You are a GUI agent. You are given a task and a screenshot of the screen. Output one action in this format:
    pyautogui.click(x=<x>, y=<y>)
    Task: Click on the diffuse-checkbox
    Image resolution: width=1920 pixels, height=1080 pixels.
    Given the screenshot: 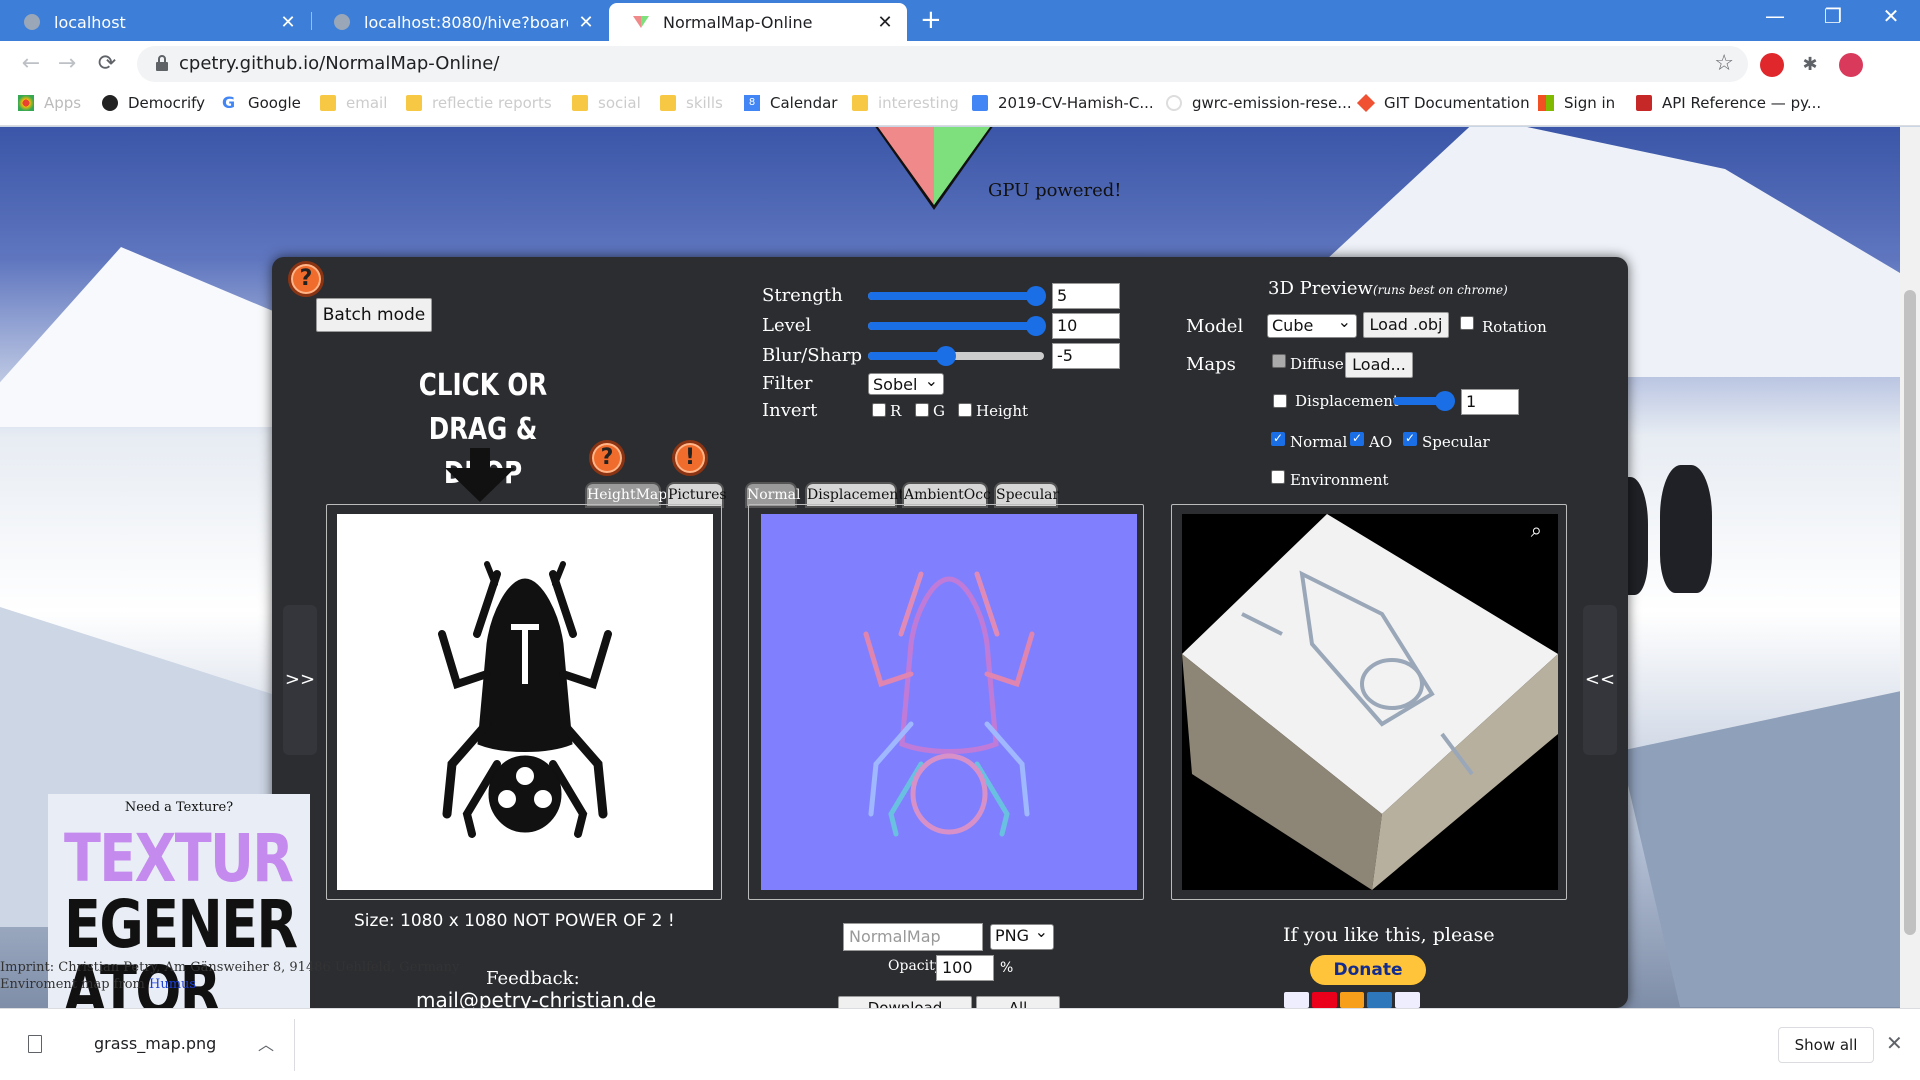 What is the action you would take?
    pyautogui.click(x=1279, y=361)
    